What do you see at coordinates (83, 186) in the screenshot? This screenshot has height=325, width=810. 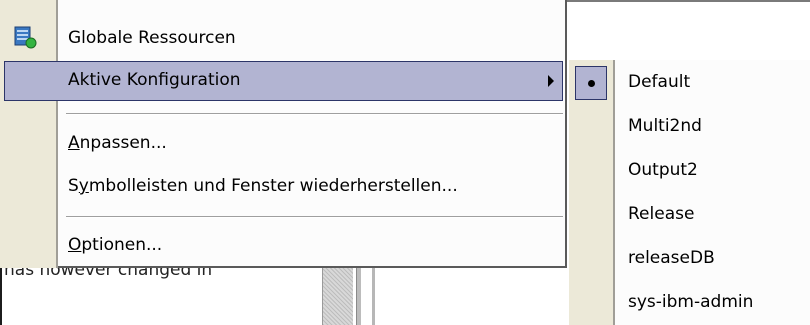 I see `accelerator-key: y` at bounding box center [83, 186].